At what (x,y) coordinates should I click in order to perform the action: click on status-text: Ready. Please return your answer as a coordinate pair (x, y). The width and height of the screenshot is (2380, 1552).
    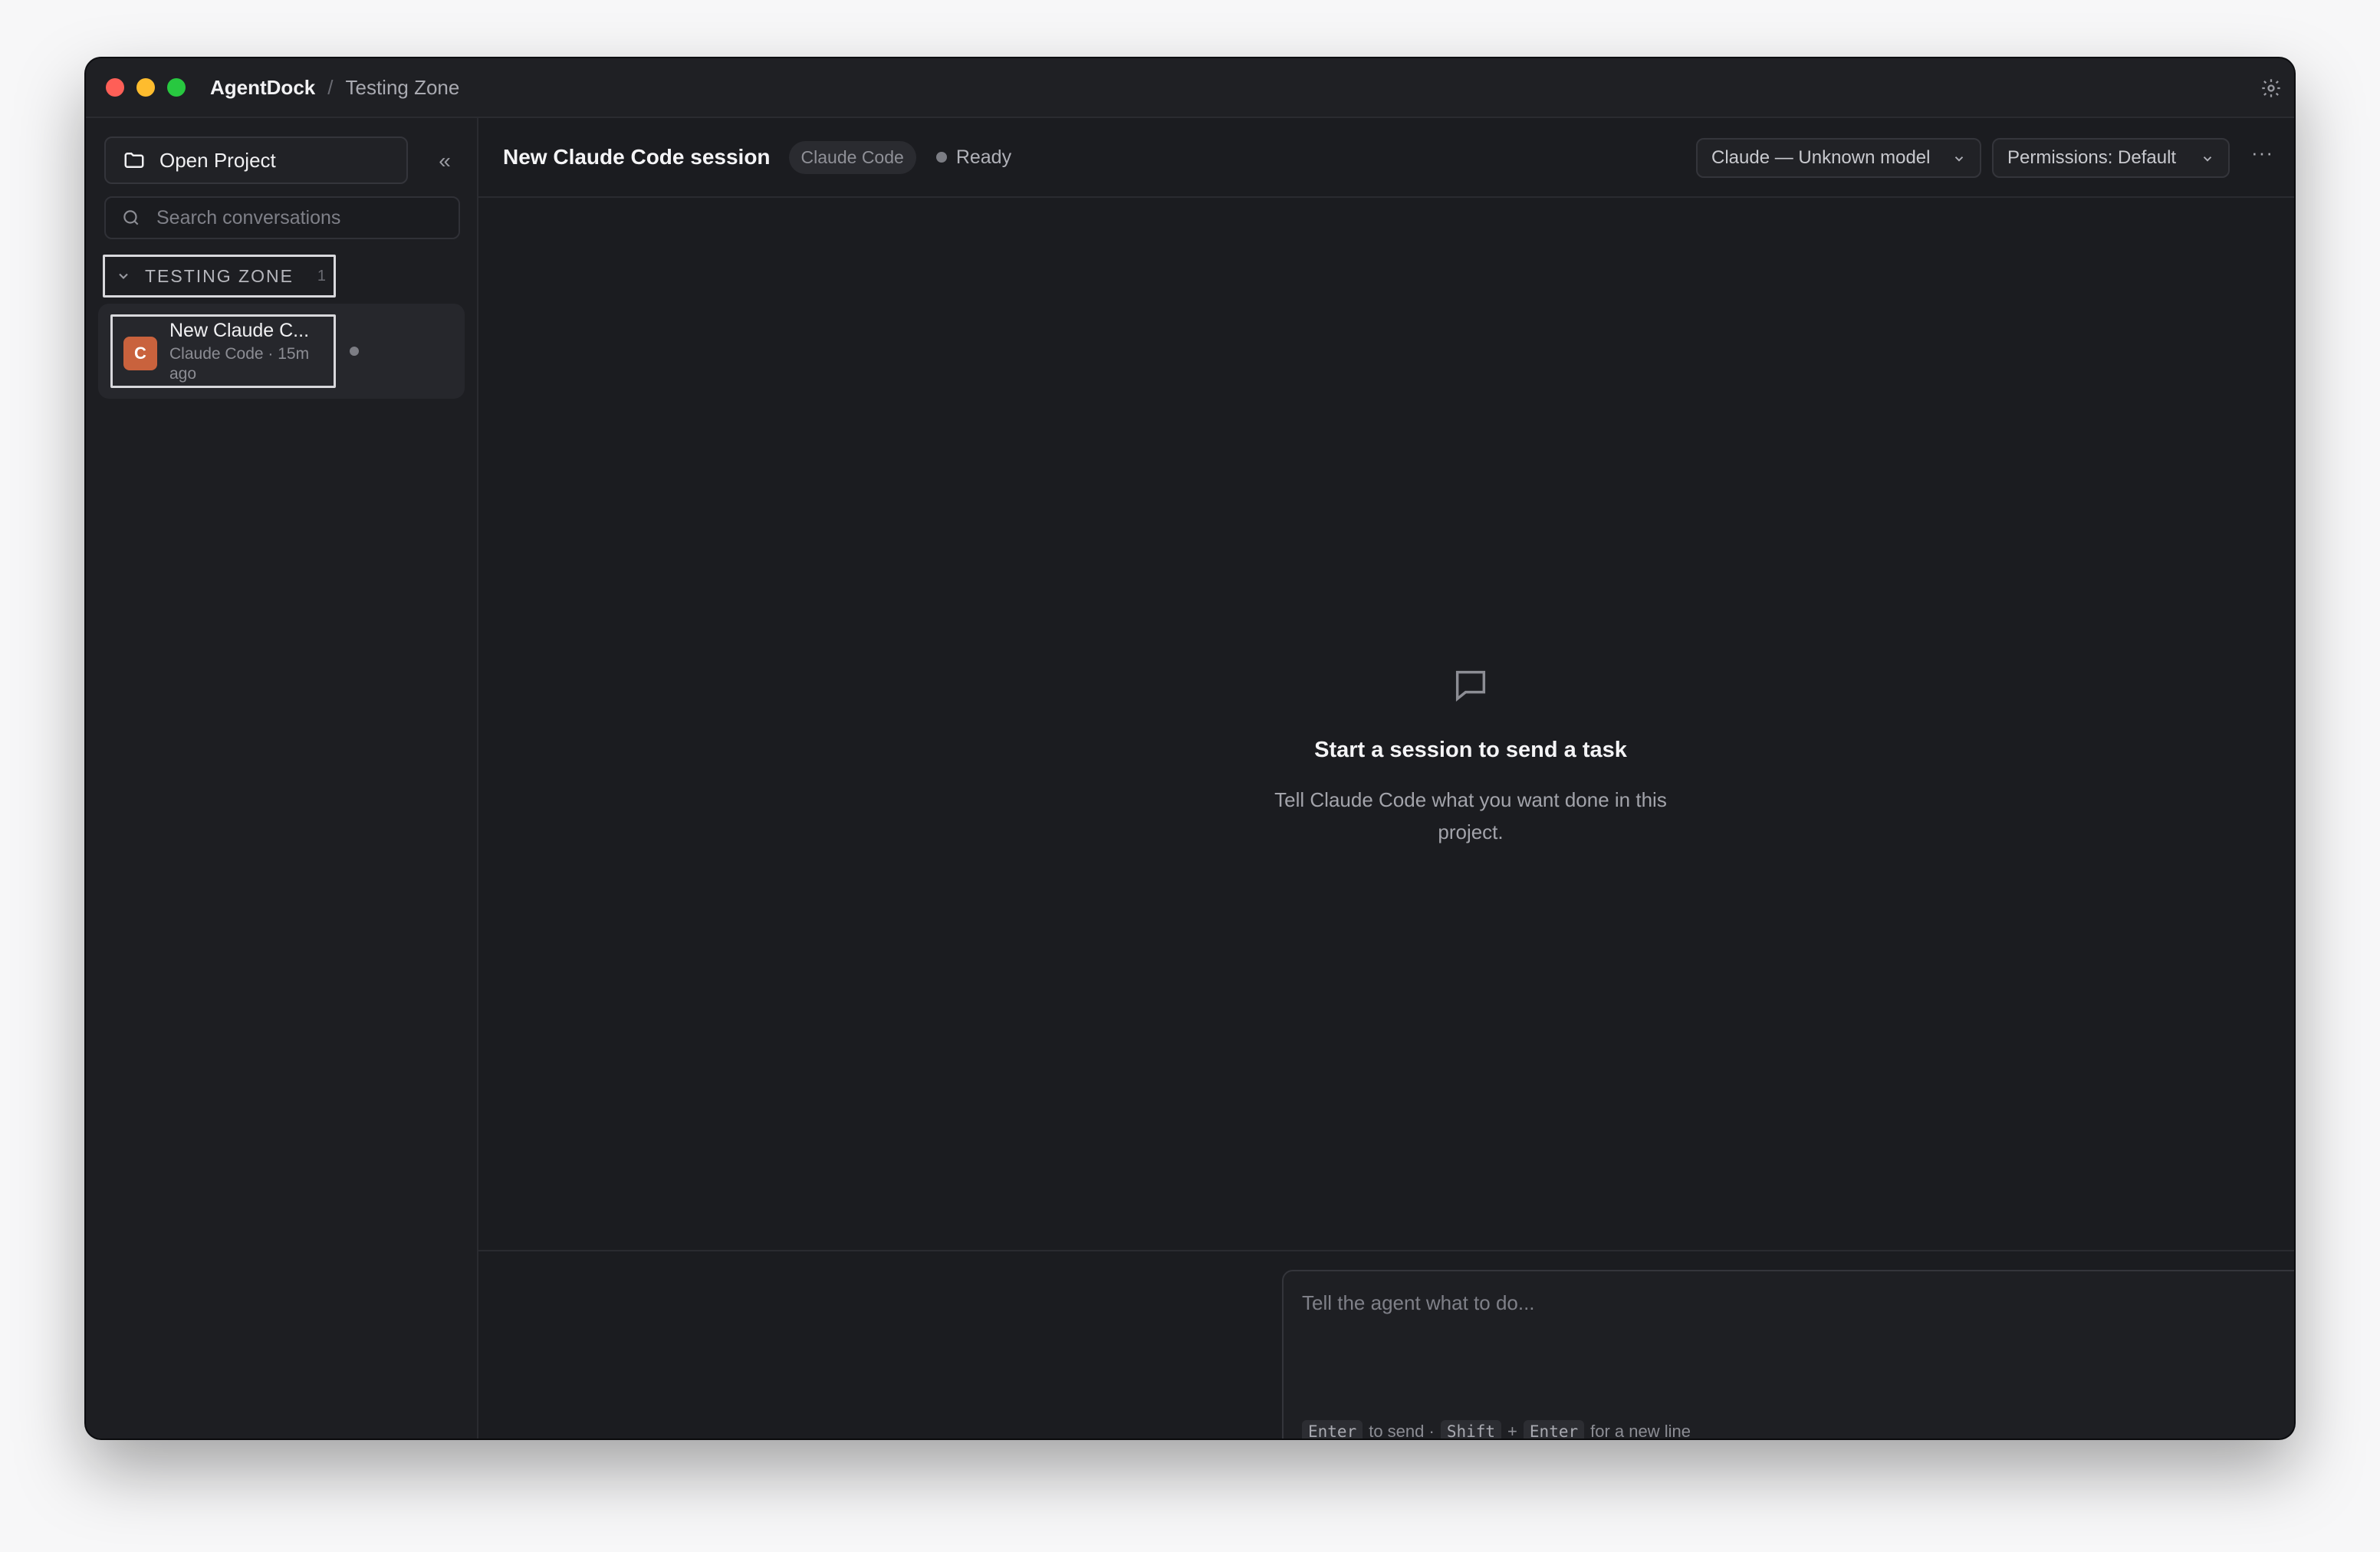
    Looking at the image, I should click on (984, 157).